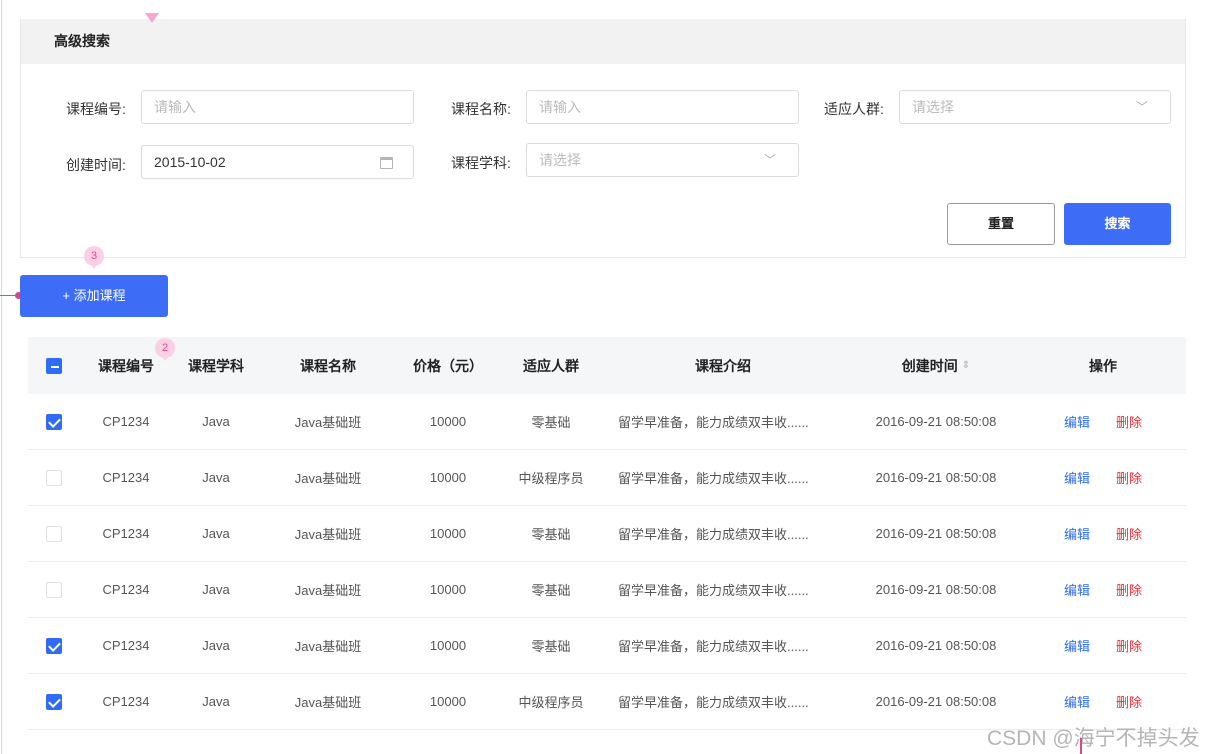 This screenshot has width=1221, height=754. Describe the element at coordinates (481, 163) in the screenshot. I see `subject-label: 课程学科:` at that location.